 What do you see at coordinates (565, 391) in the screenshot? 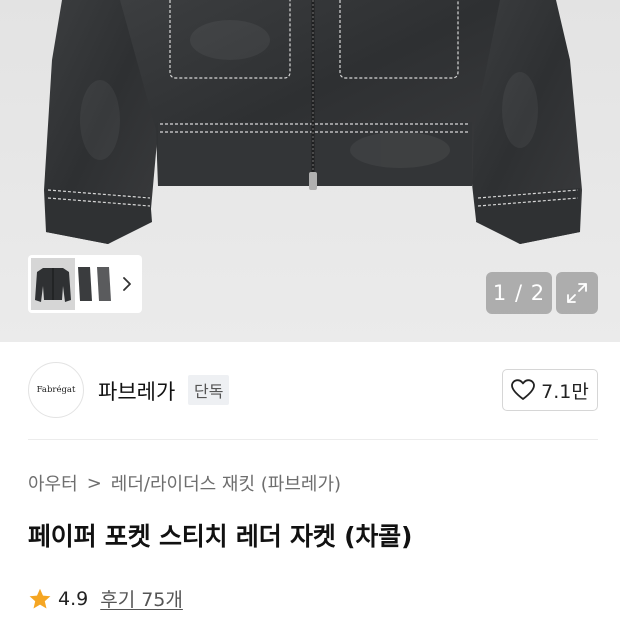
I see `like-count: 7.1만` at bounding box center [565, 391].